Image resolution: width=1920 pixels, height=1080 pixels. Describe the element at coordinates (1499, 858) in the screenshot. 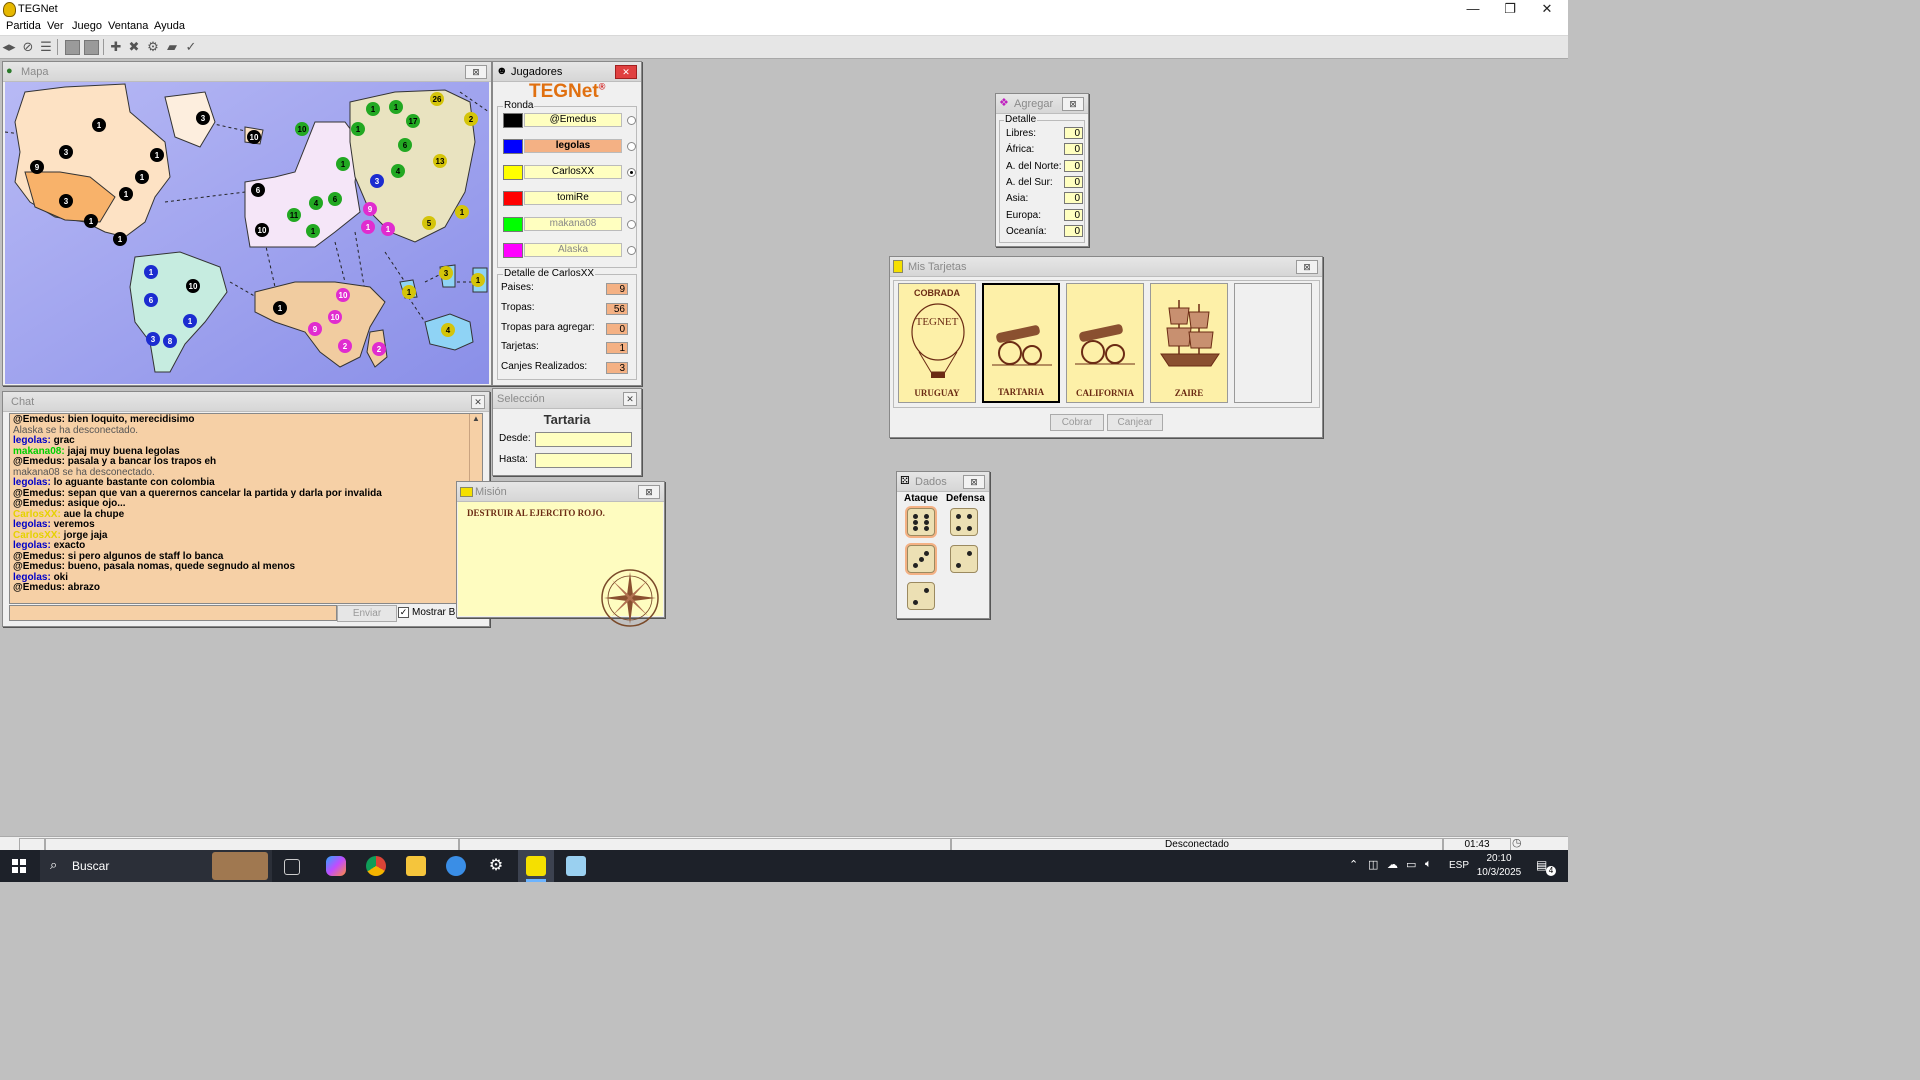

I see `taskbar-clock: 20:10` at that location.